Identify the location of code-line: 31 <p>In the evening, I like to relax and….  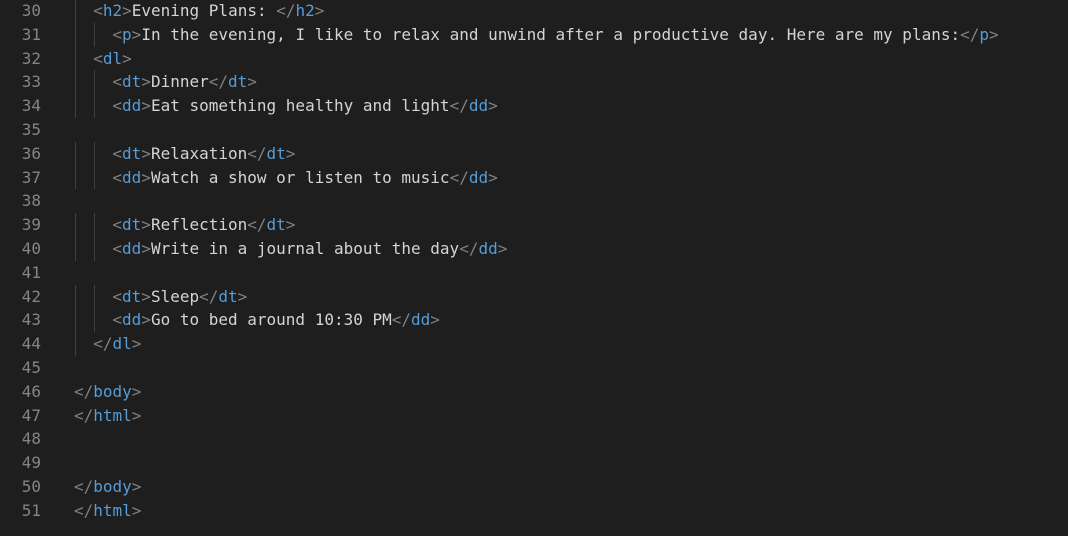
(534, 34).